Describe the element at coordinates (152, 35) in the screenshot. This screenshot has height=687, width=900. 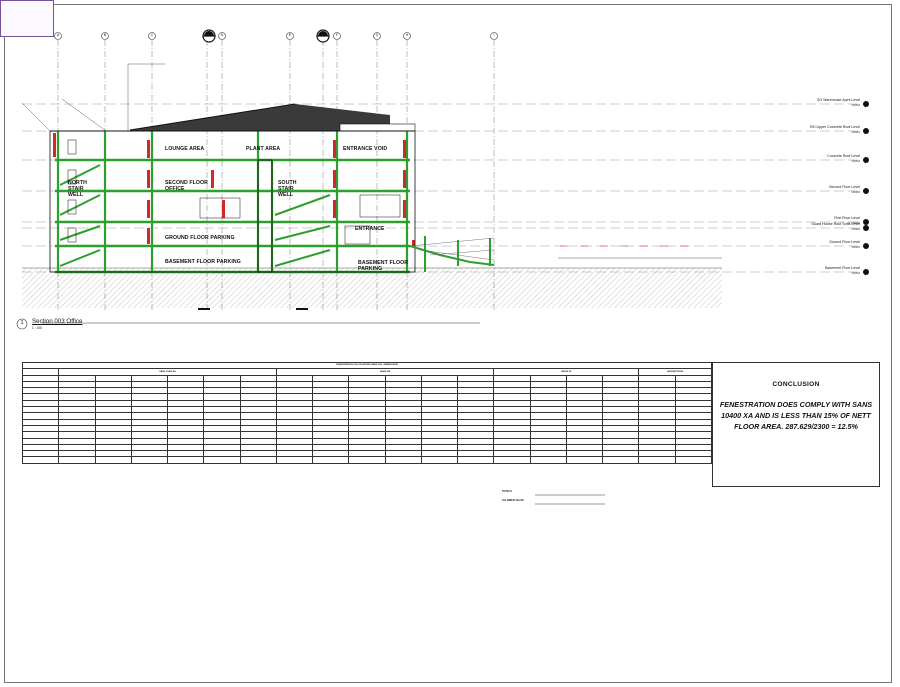
I see `grid-label: C` at that location.